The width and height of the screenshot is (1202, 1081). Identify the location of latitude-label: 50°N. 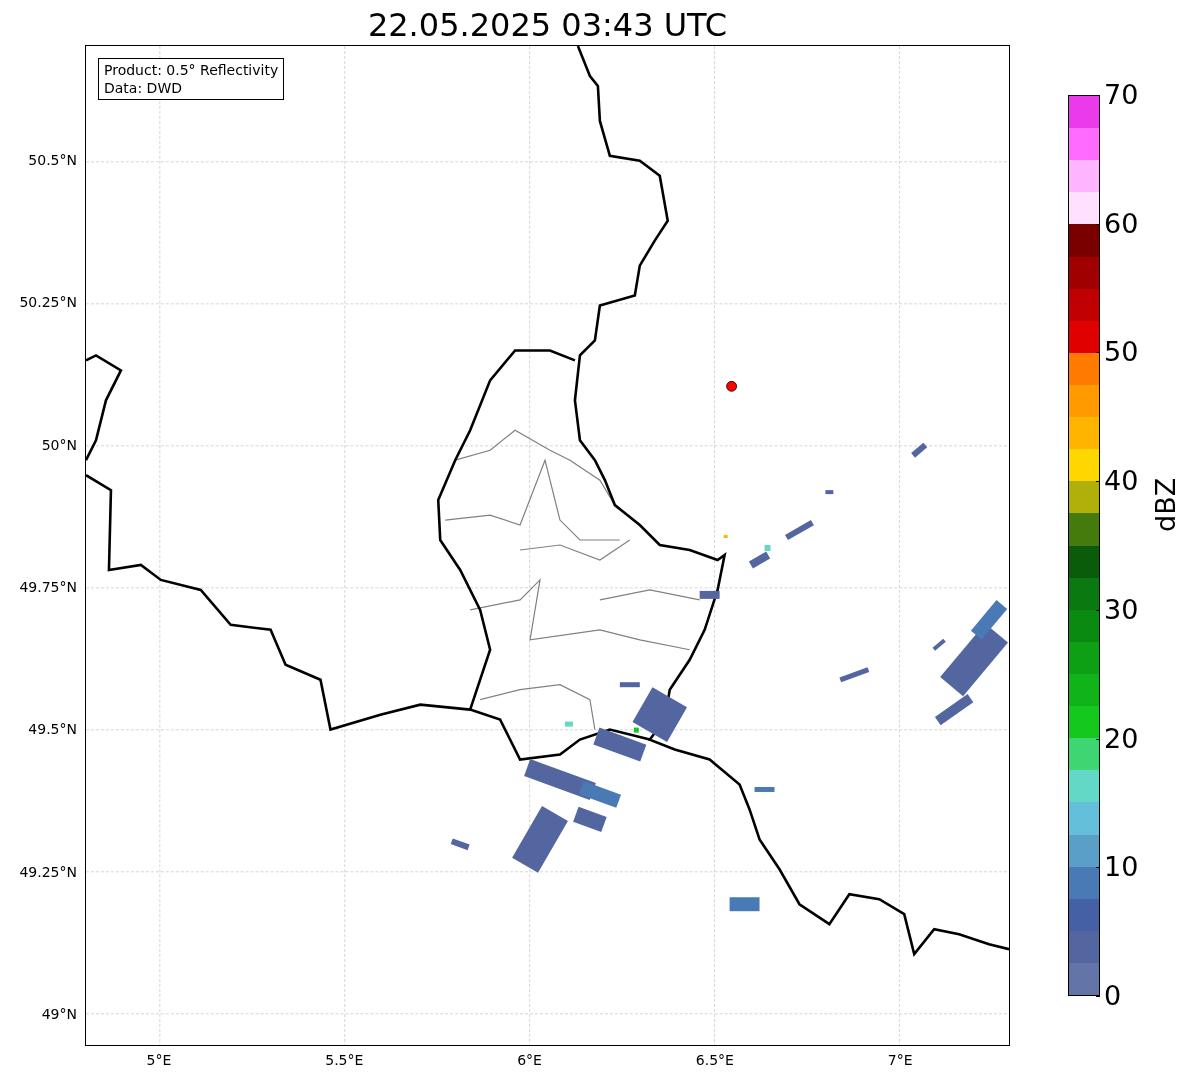
(59, 444).